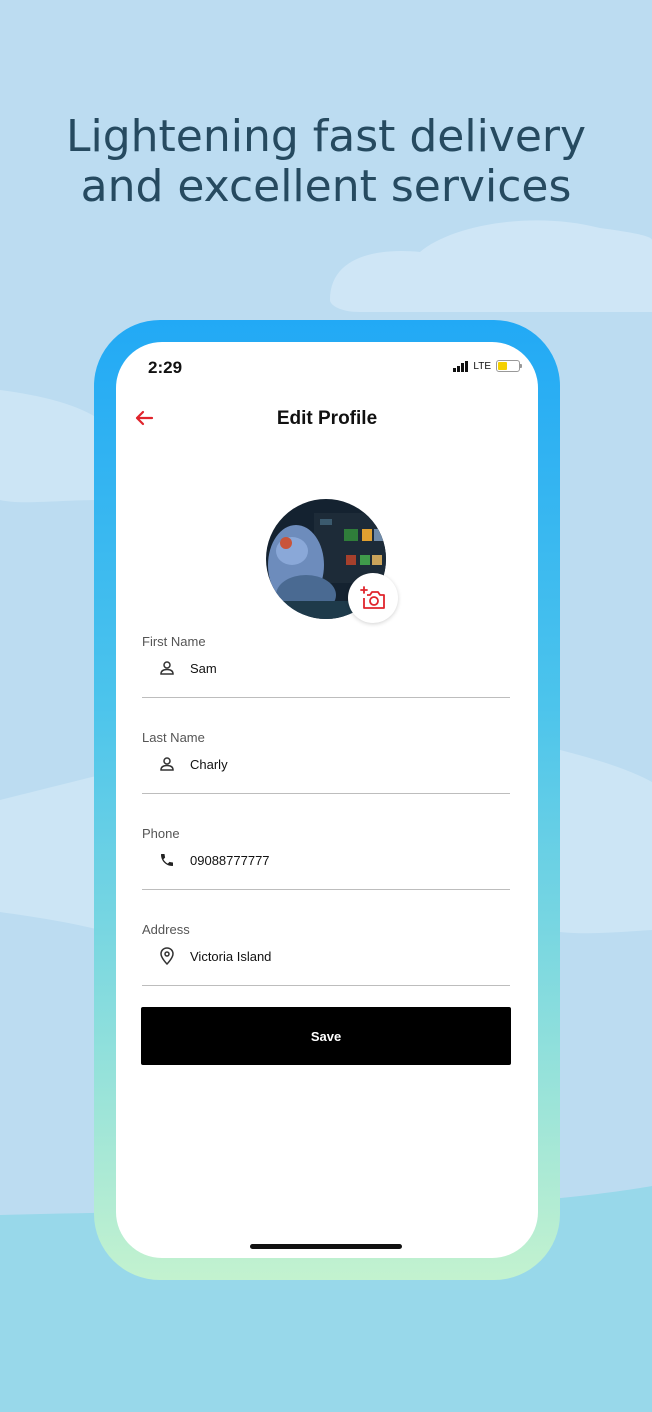  What do you see at coordinates (326, 1246) in the screenshot?
I see `home-indicator` at bounding box center [326, 1246].